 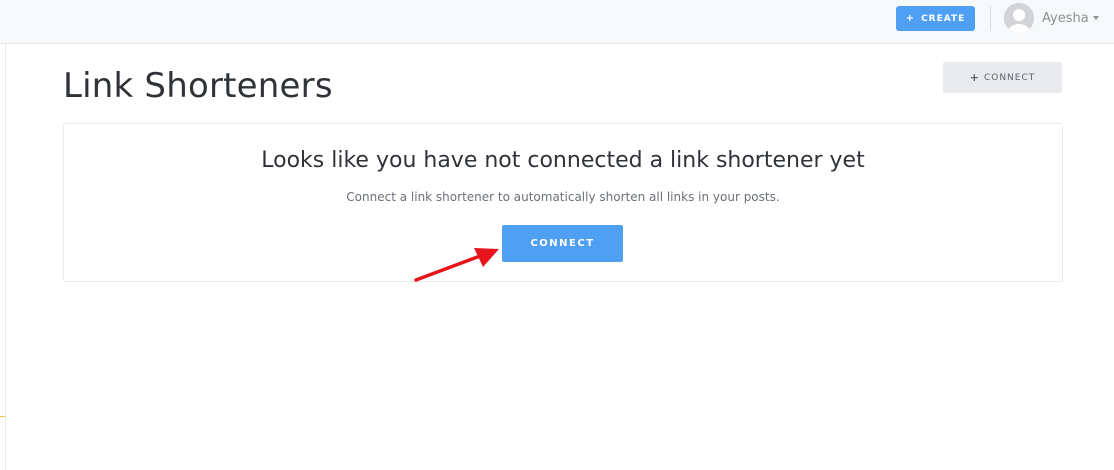 What do you see at coordinates (3, 257) in the screenshot?
I see `left-sidebar-edge` at bounding box center [3, 257].